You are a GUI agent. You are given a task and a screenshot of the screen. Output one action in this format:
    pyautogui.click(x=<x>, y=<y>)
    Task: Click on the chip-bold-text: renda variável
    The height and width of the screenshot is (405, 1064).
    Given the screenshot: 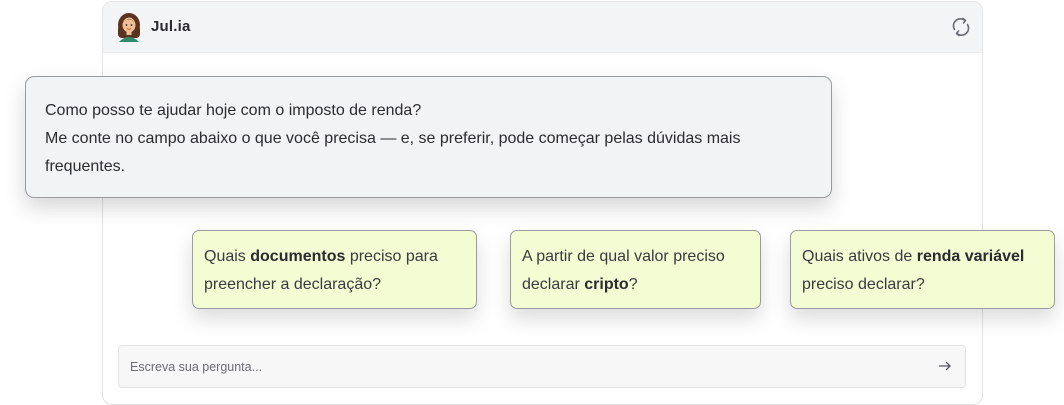 What is the action you would take?
    pyautogui.click(x=970, y=256)
    